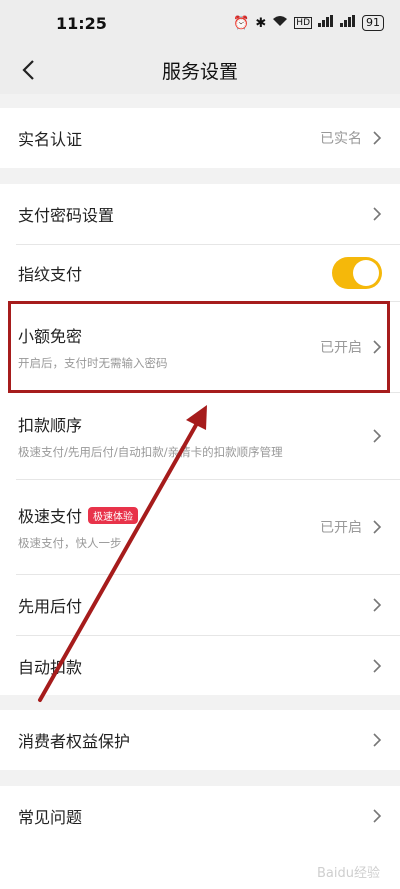 The image size is (400, 889). What do you see at coordinates (150, 452) in the screenshot?
I see `row-subtitle: 极速支付/先用后付/自动扣款/亲情卡的扣款顺序管理` at bounding box center [150, 452].